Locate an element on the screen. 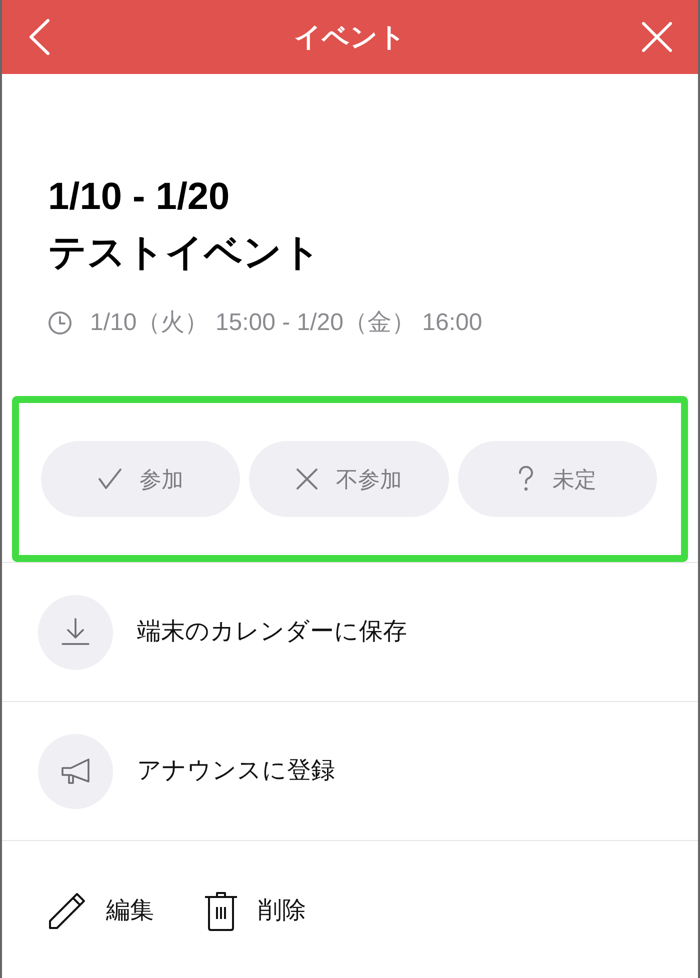  back-button is located at coordinates (39, 37).